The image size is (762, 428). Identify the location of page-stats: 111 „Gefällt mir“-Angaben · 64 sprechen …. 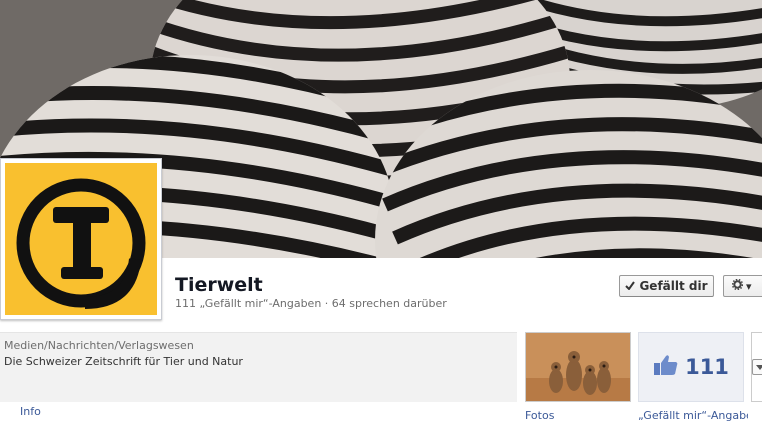
(311, 303).